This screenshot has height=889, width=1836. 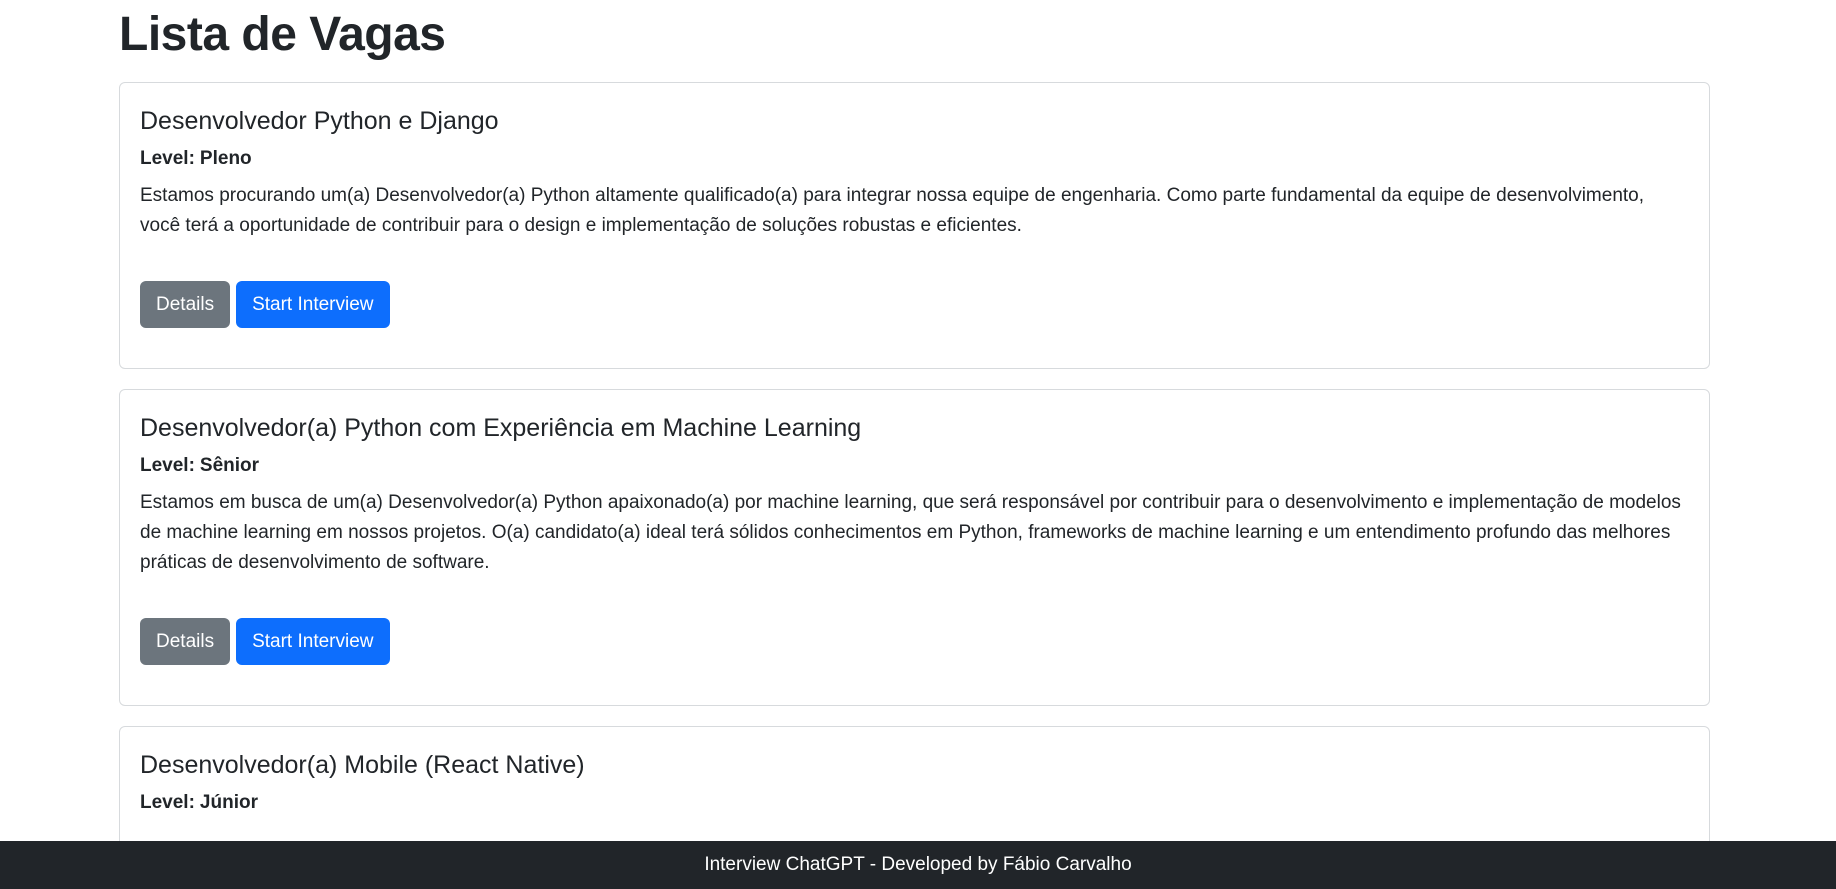 What do you see at coordinates (282, 34) in the screenshot?
I see `page-title: Lista de Vagas` at bounding box center [282, 34].